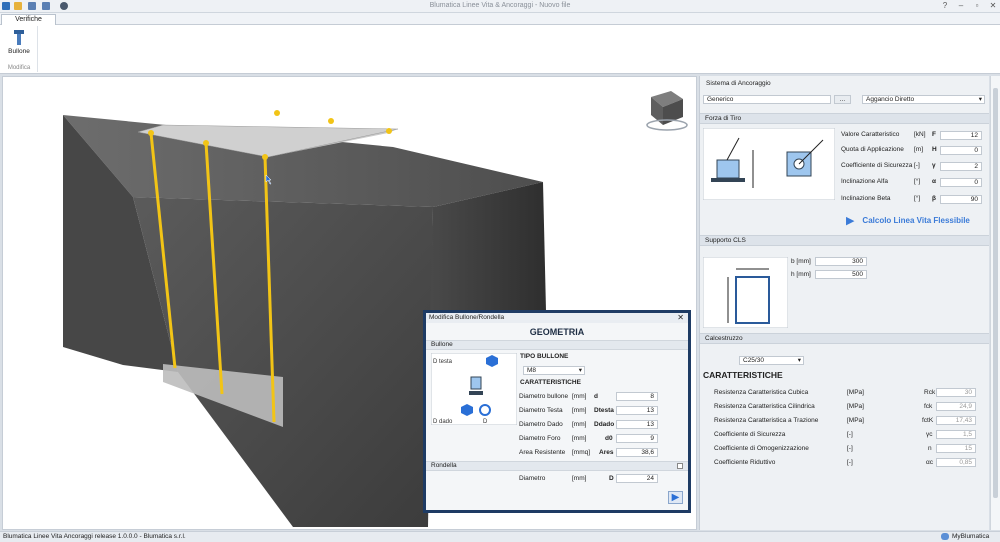  I want to click on play-icon: ▶, so click(850, 221).